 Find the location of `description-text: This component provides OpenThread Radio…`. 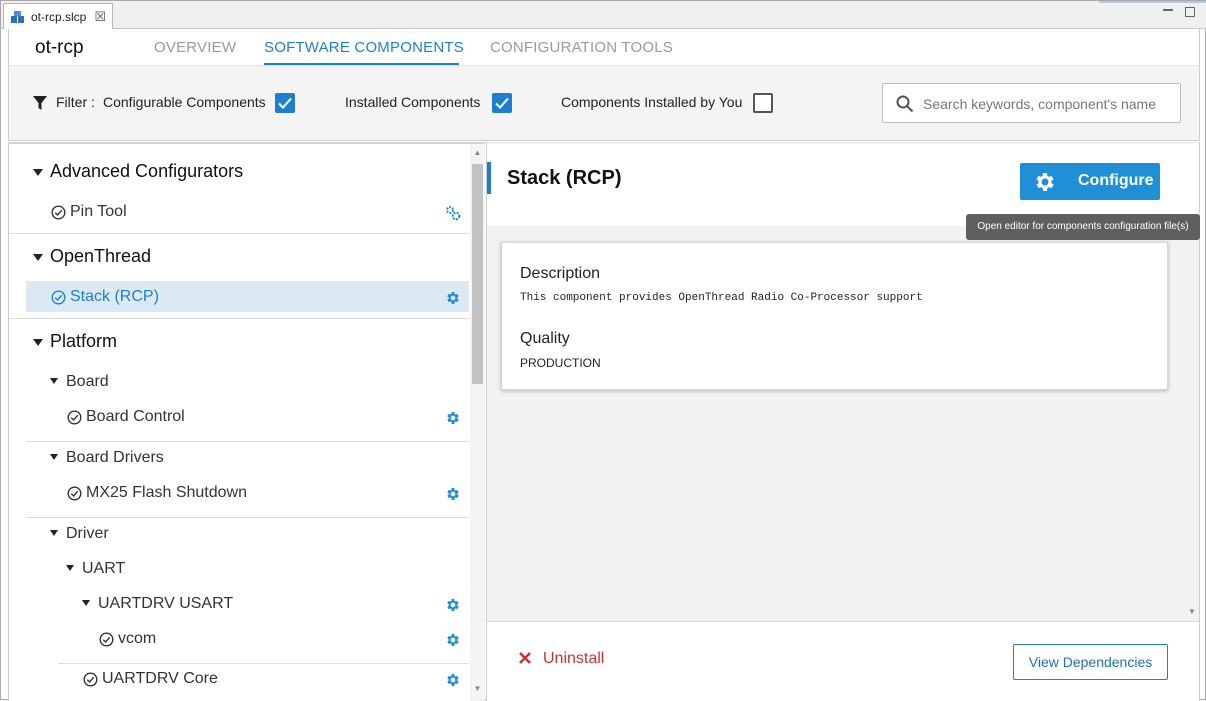

description-text: This component provides OpenThread Radio… is located at coordinates (721, 298).